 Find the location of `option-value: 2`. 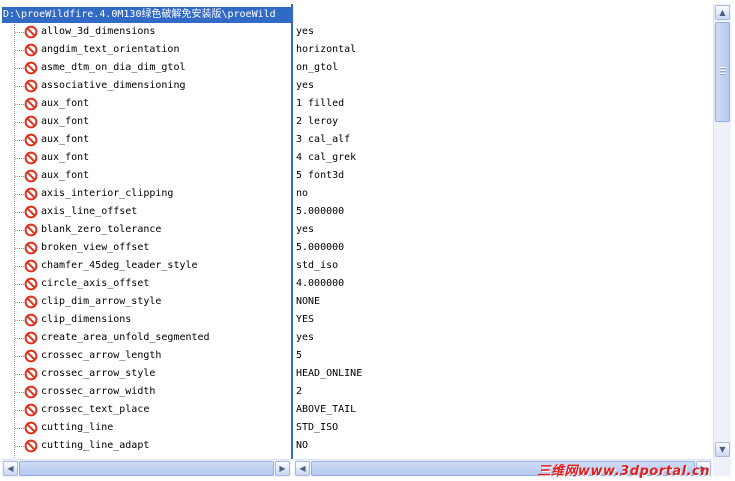

option-value: 2 is located at coordinates (501, 392).